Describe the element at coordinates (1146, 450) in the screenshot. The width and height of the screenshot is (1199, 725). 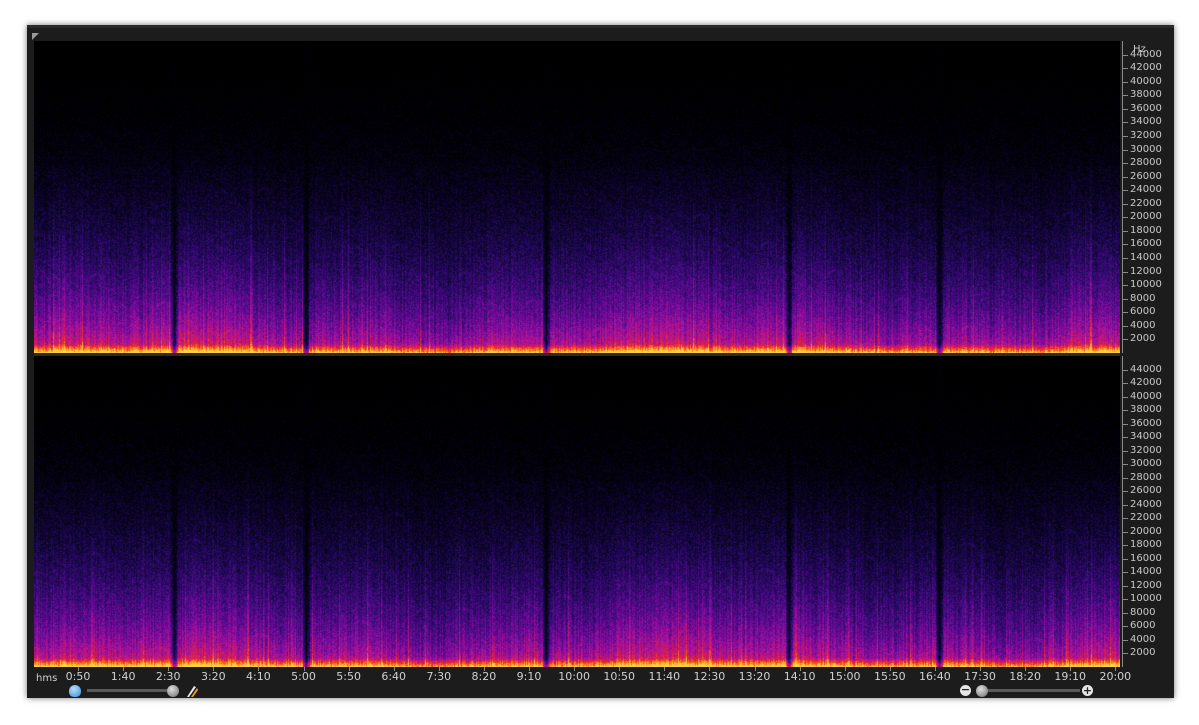
I see `frequency-tick-label: 32000` at that location.